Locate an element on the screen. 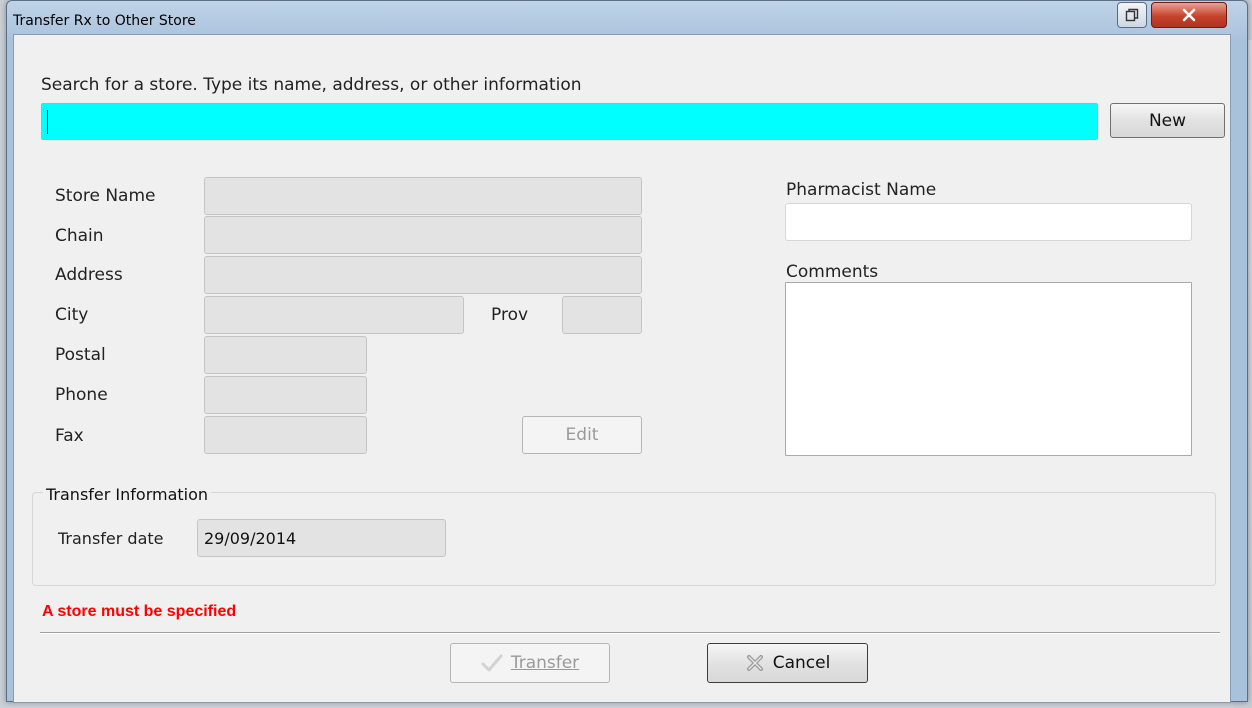 The height and width of the screenshot is (708, 1252). fax-label: Fax is located at coordinates (69, 436).